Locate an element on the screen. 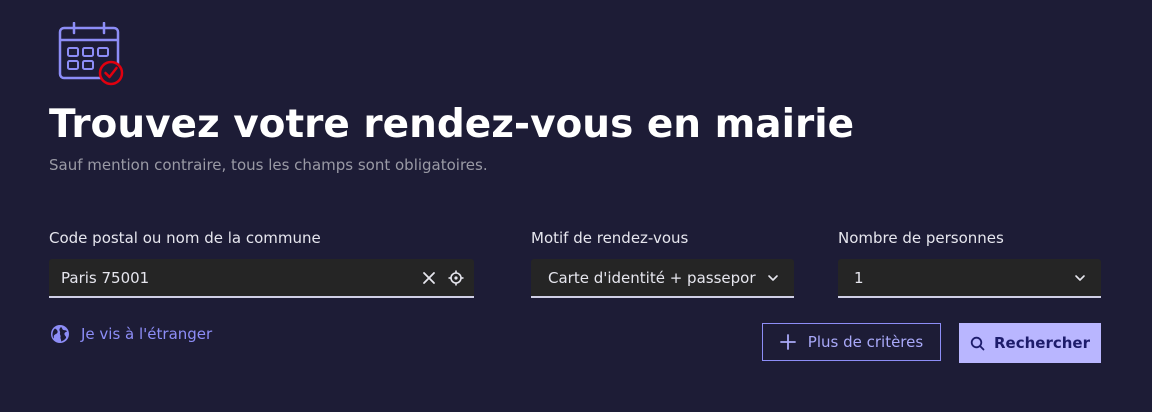 This screenshot has width=1152, height=412. globe-icon is located at coordinates (61, 334).